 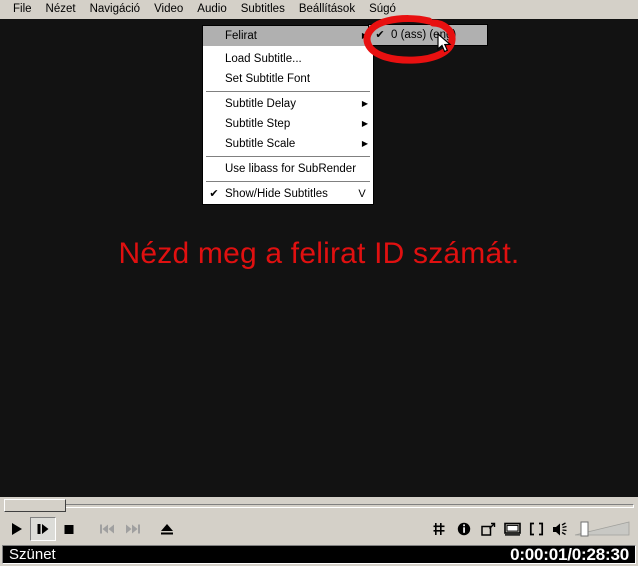 I want to click on menu-item-show-hide-subtitles: ✔ Show/Hide Subtitles V, so click(x=288, y=194).